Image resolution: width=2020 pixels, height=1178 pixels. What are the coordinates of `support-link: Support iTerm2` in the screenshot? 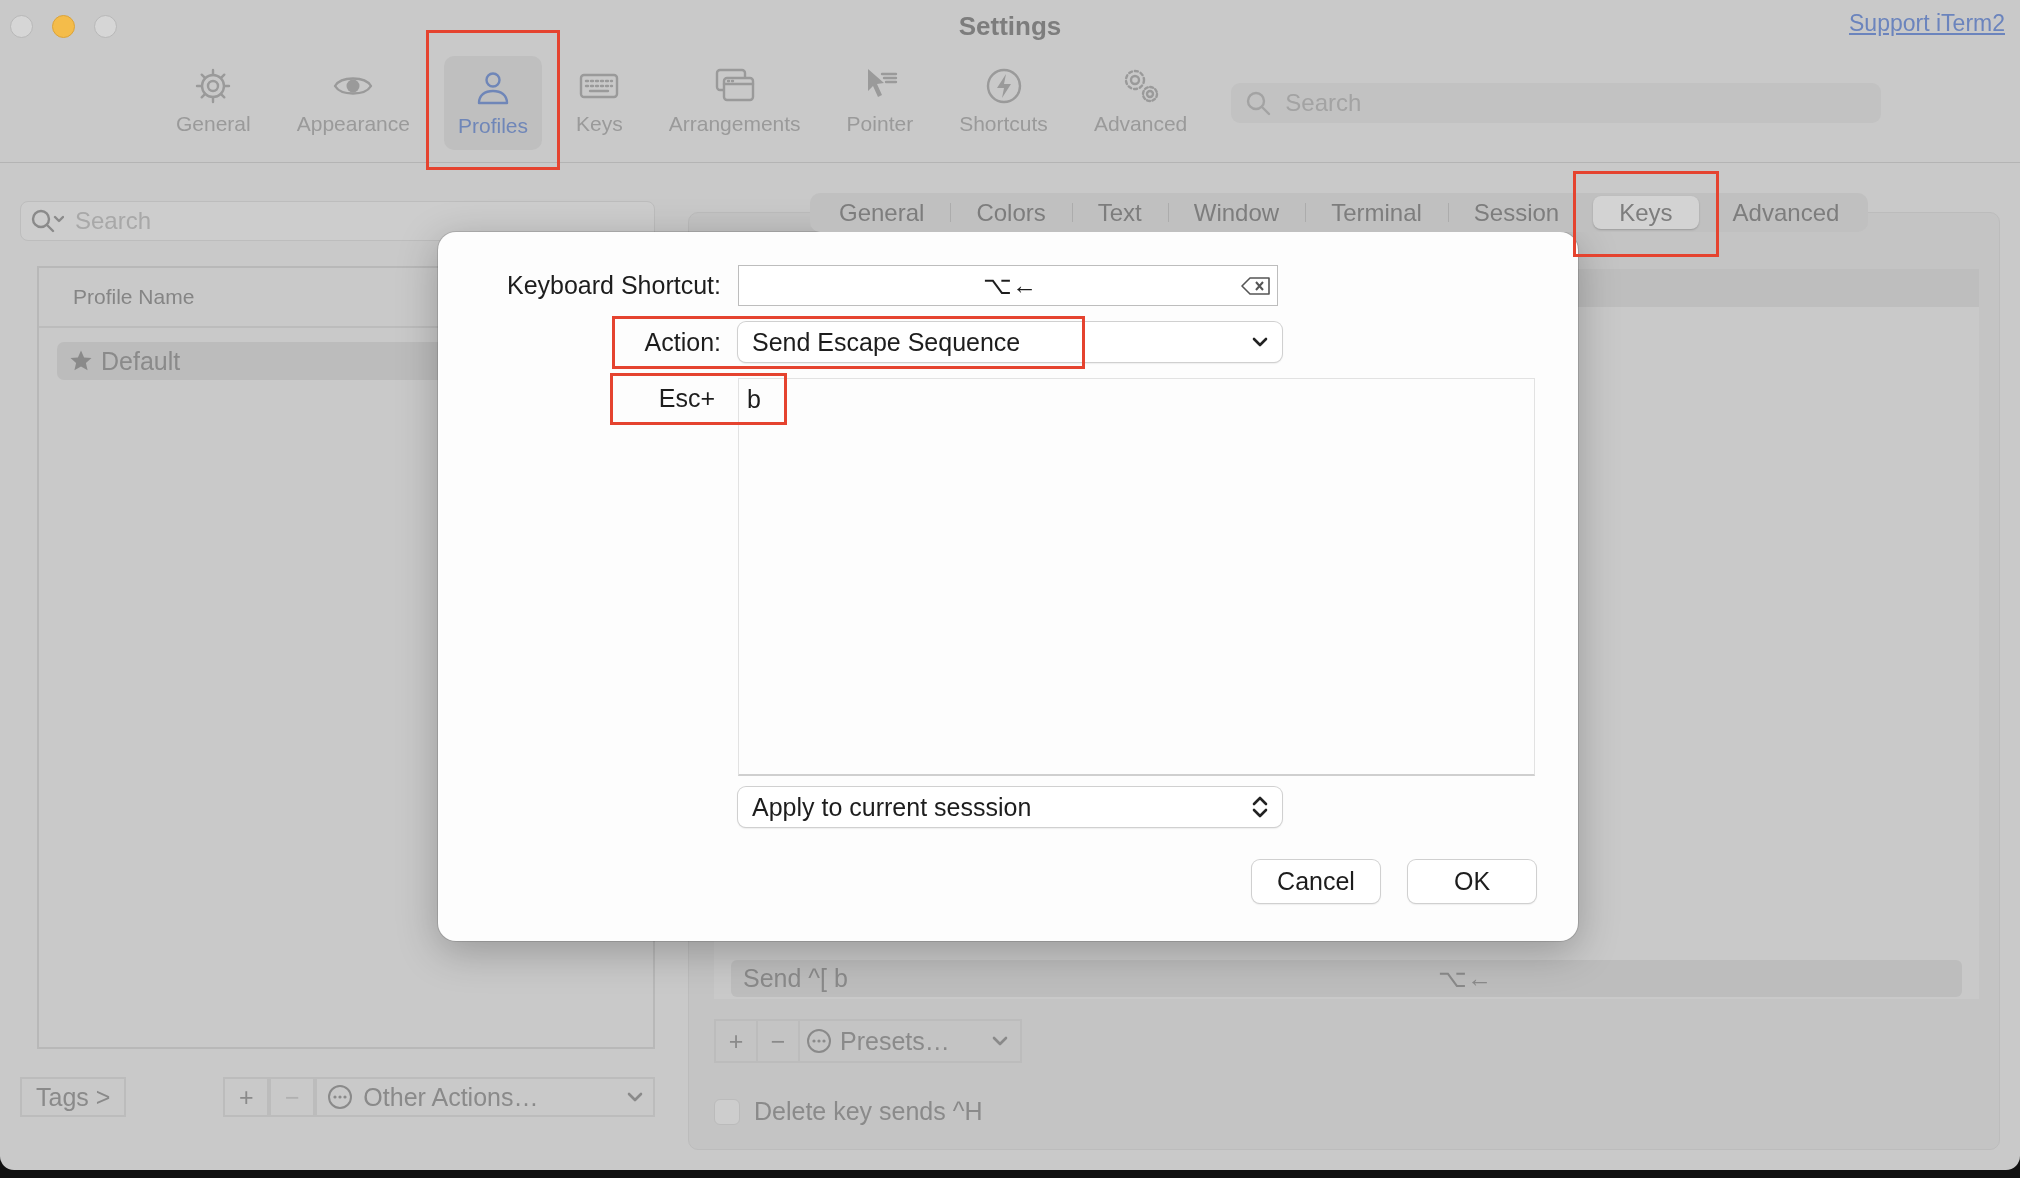 It's located at (1927, 23).